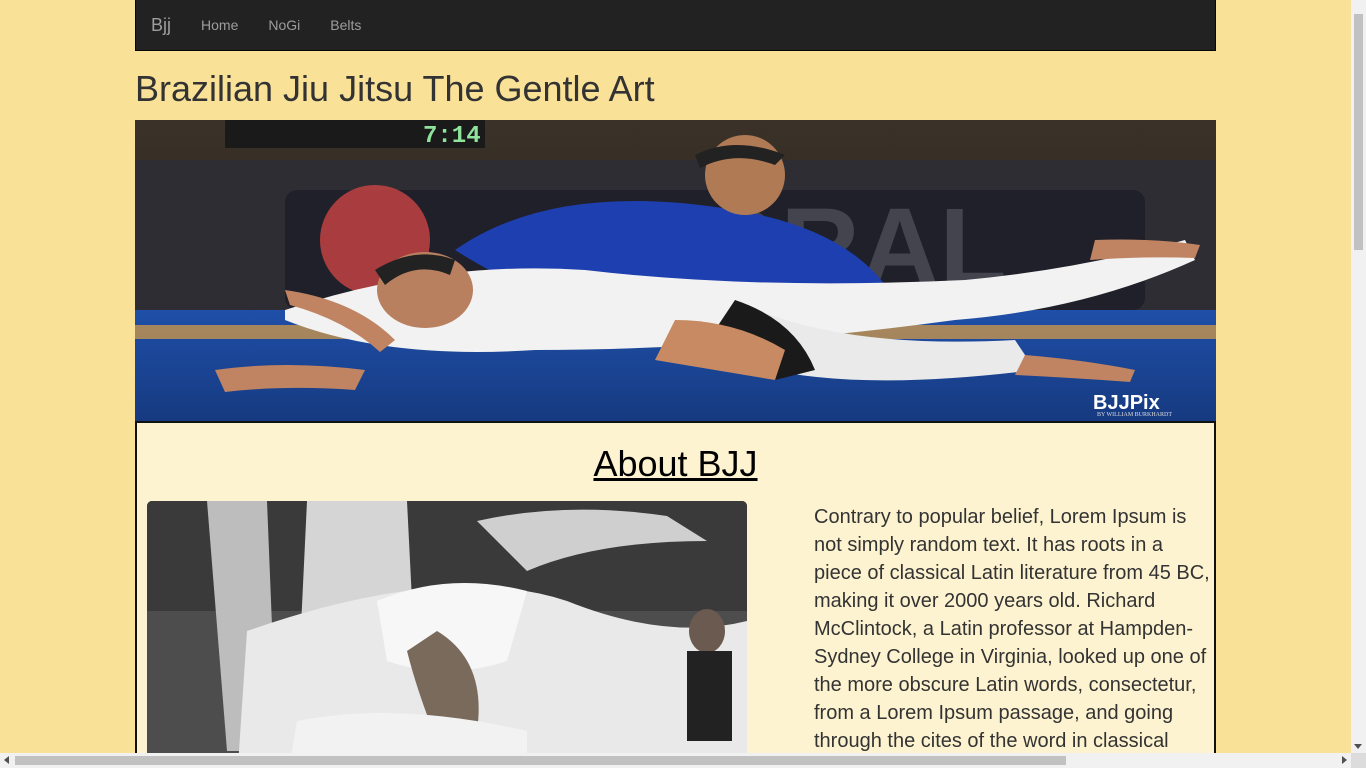 This screenshot has width=1366, height=768. Describe the element at coordinates (1358, 760) in the screenshot. I see `scrollbar-corner` at that location.